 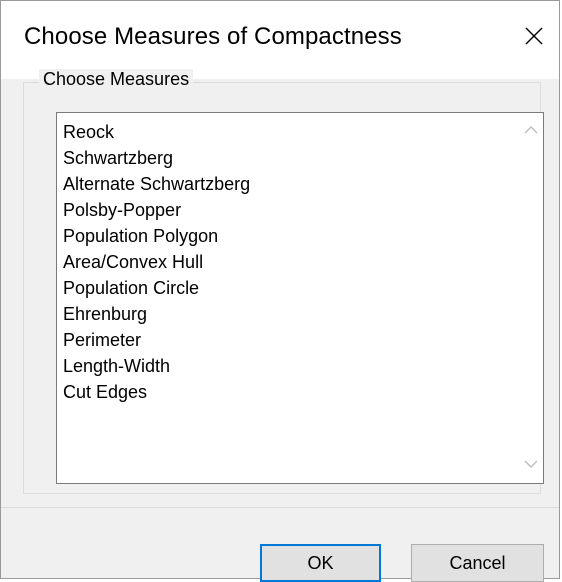 I want to click on list-item-cut-edges: Cut Edges, so click(x=156, y=392).